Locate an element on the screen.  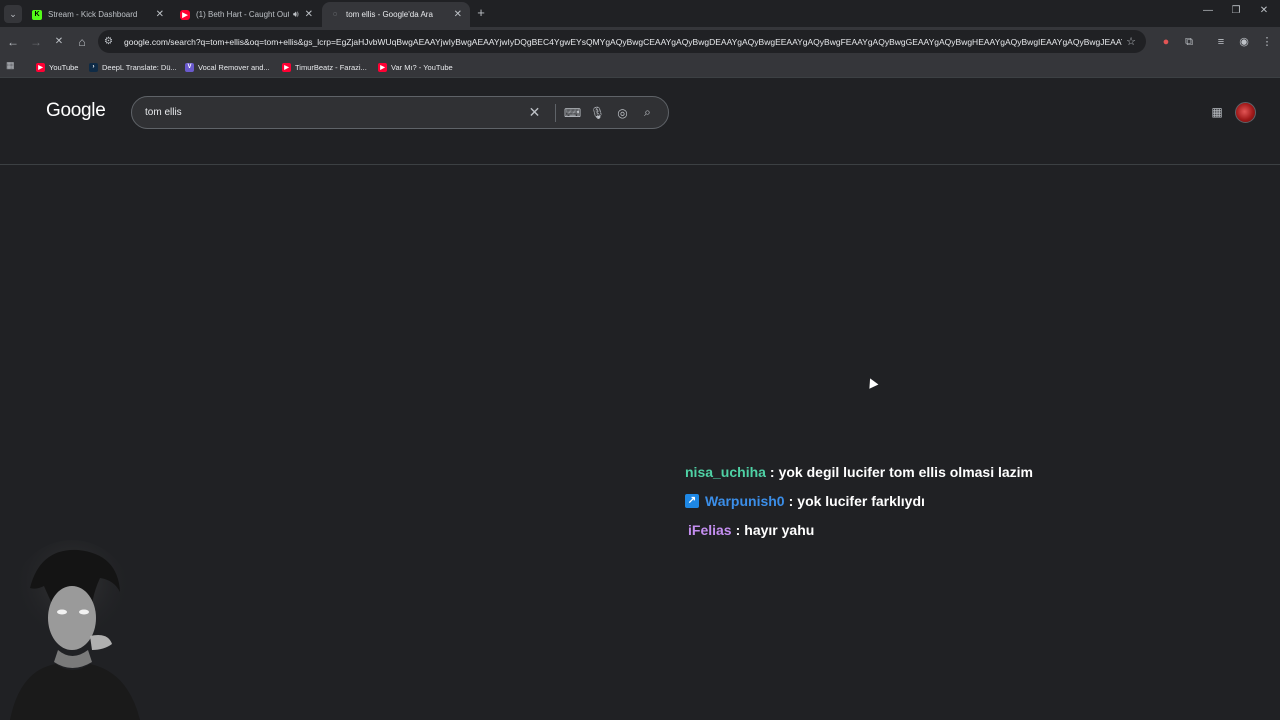
google-header: Google tom ellis ✕ ⌨ 🎙︎ ◎ ⌕ ▦ is located at coordinates (640, 122).